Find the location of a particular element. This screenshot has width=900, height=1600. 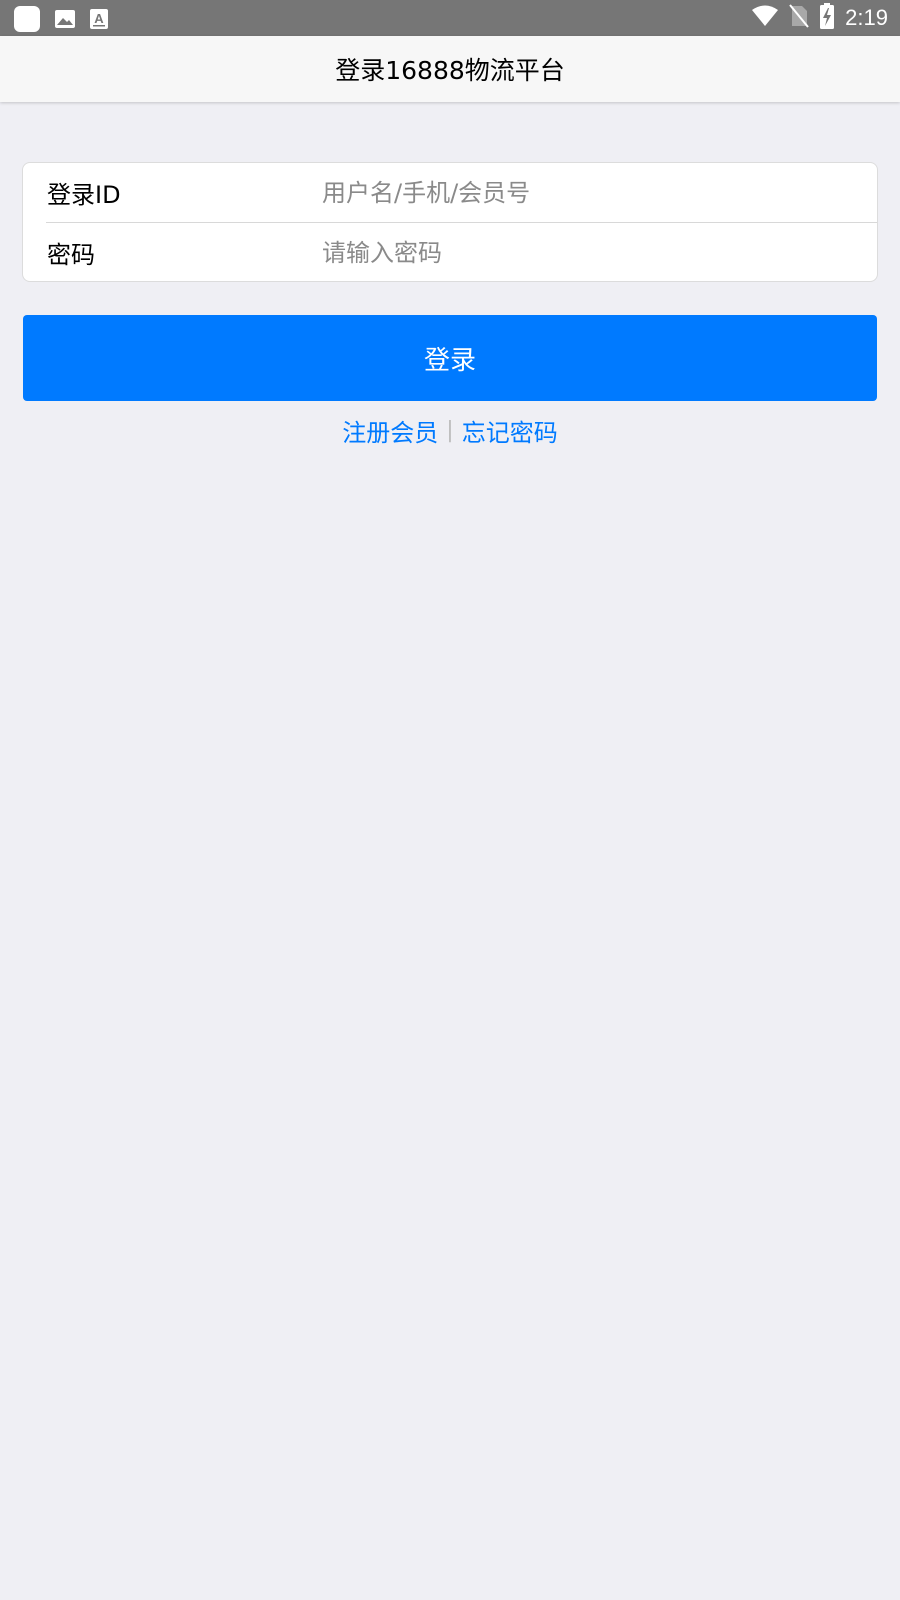

password-row: 密码 is located at coordinates (450, 252).